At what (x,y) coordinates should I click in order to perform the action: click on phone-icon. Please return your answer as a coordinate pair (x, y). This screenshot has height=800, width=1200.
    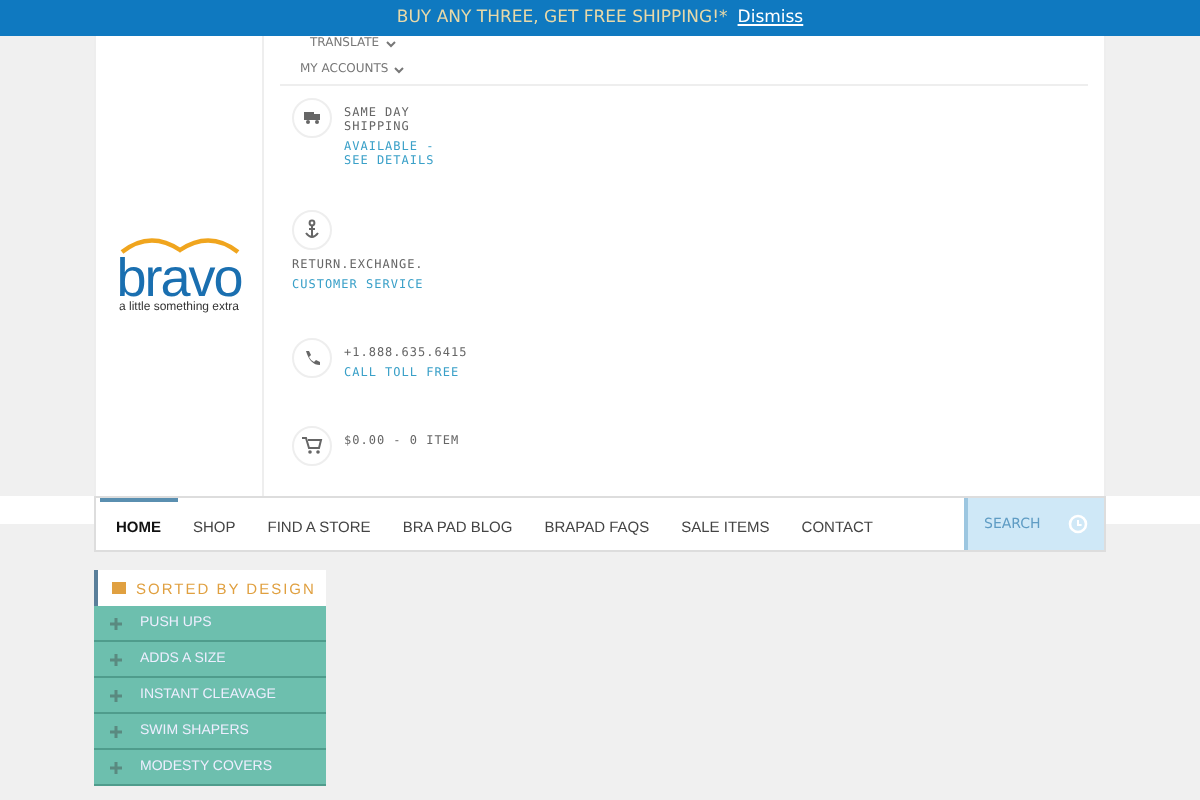
    Looking at the image, I should click on (312, 358).